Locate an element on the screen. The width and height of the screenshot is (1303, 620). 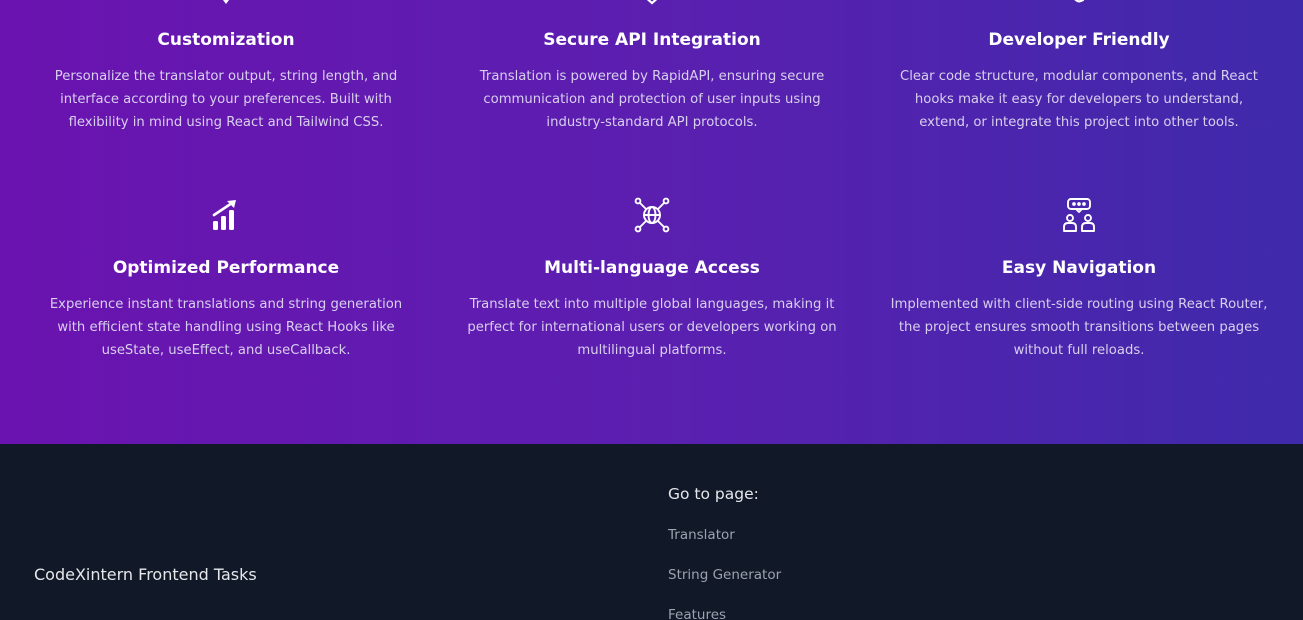
shield-icon is located at coordinates (652, 3).